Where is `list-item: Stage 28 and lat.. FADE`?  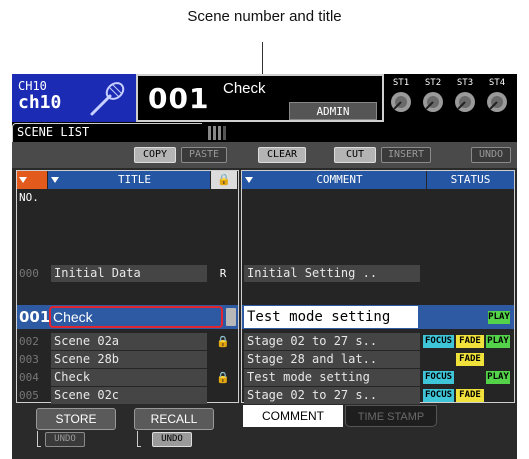
list-item: Stage 28 and lat.. FADE is located at coordinates (378, 359).